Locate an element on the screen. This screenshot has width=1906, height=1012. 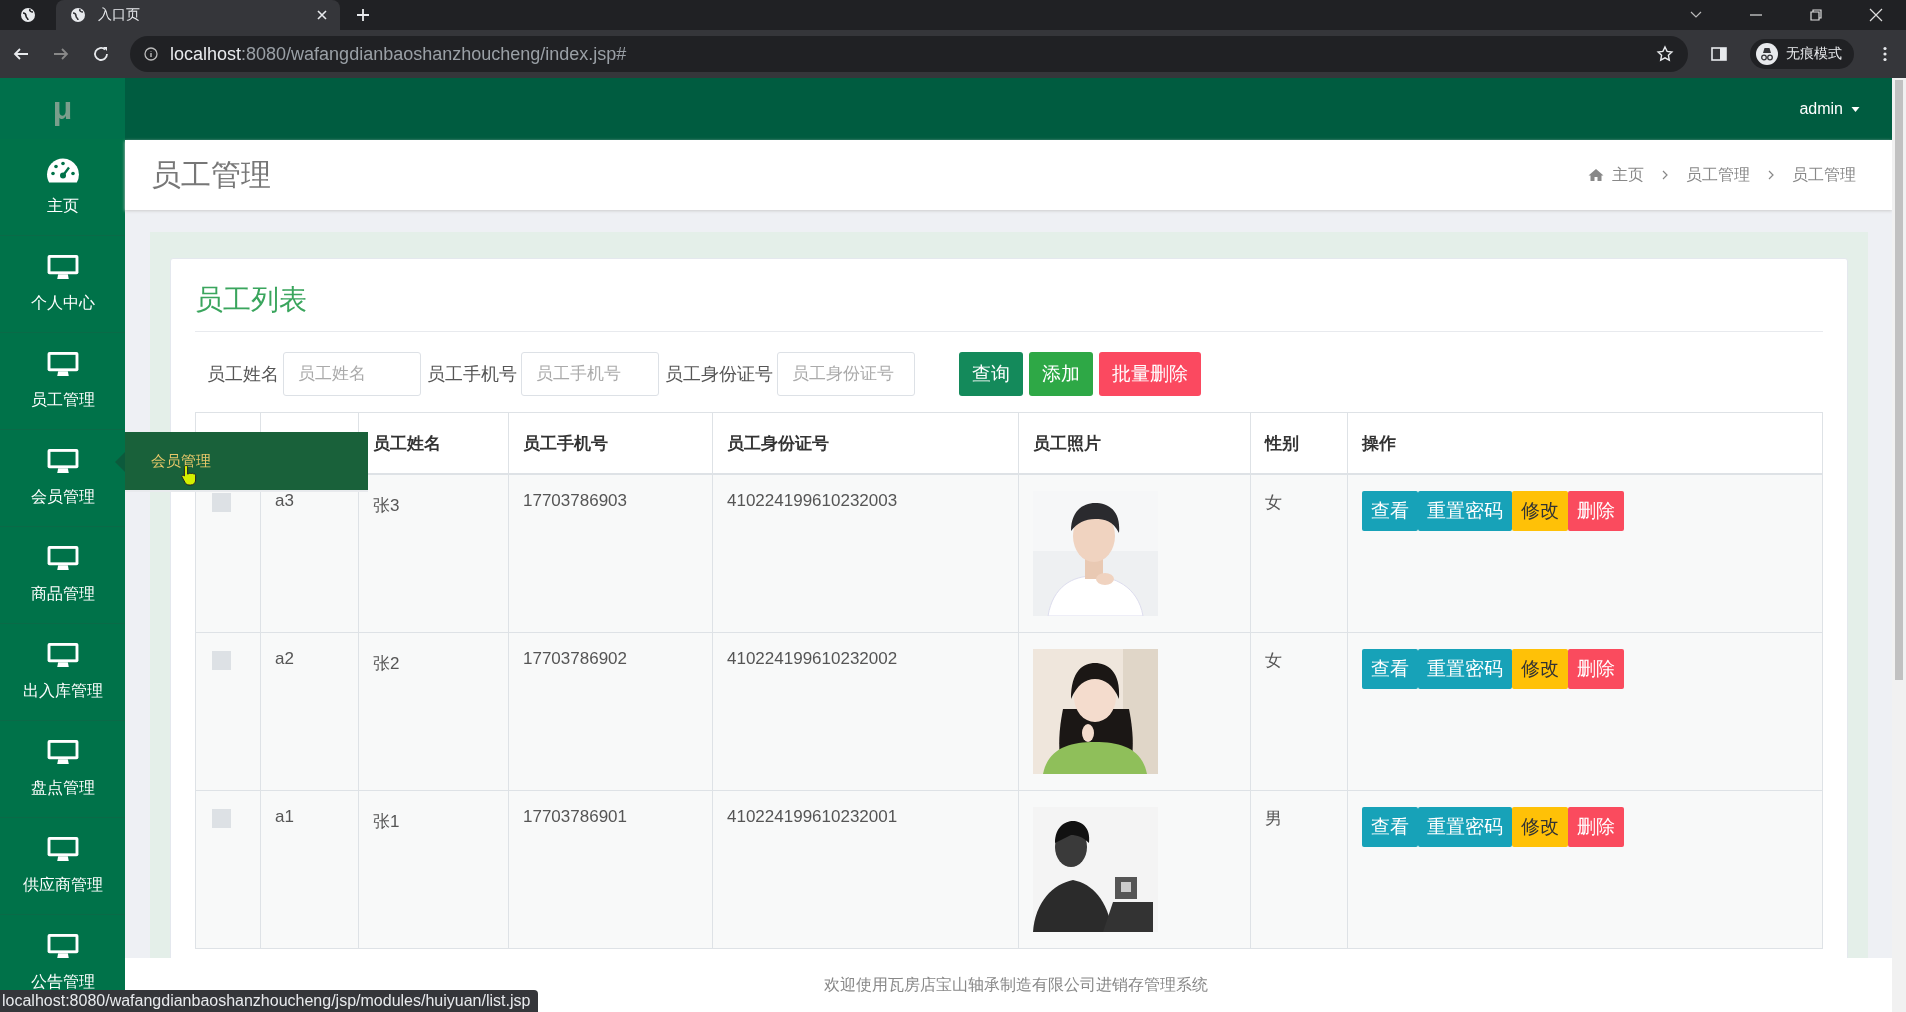
restore-icon is located at coordinates (1816, 15).